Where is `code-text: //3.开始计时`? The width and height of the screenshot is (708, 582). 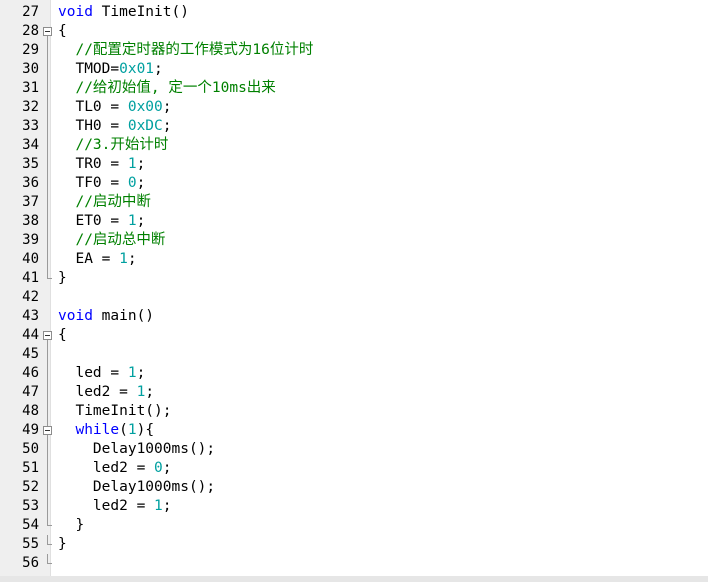
code-text: //3.开始计时 is located at coordinates (113, 145).